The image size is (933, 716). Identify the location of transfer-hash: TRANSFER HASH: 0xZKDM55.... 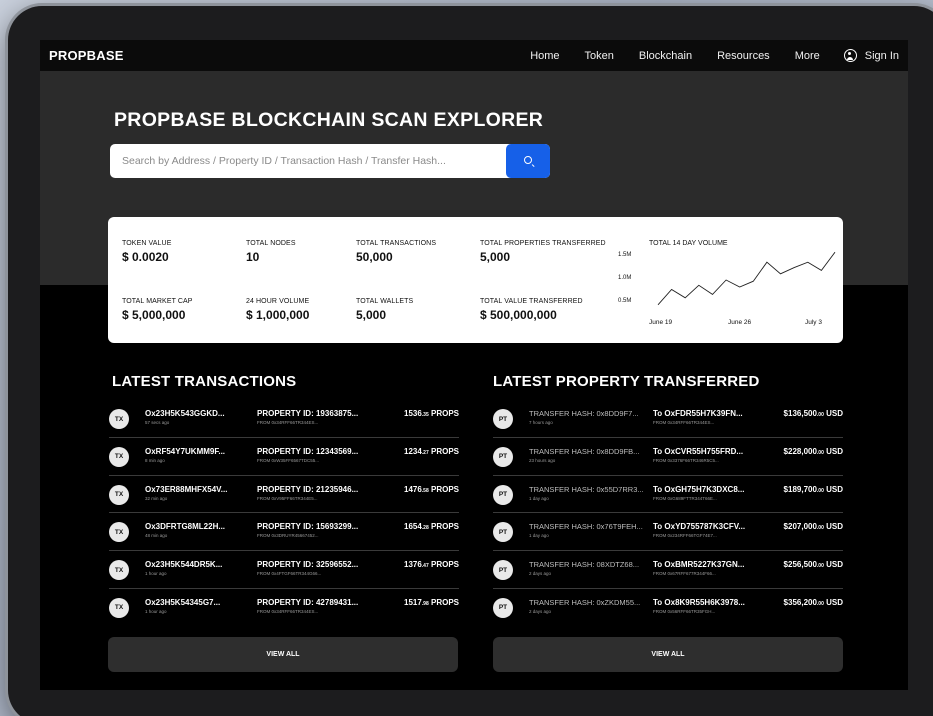
(584, 602).